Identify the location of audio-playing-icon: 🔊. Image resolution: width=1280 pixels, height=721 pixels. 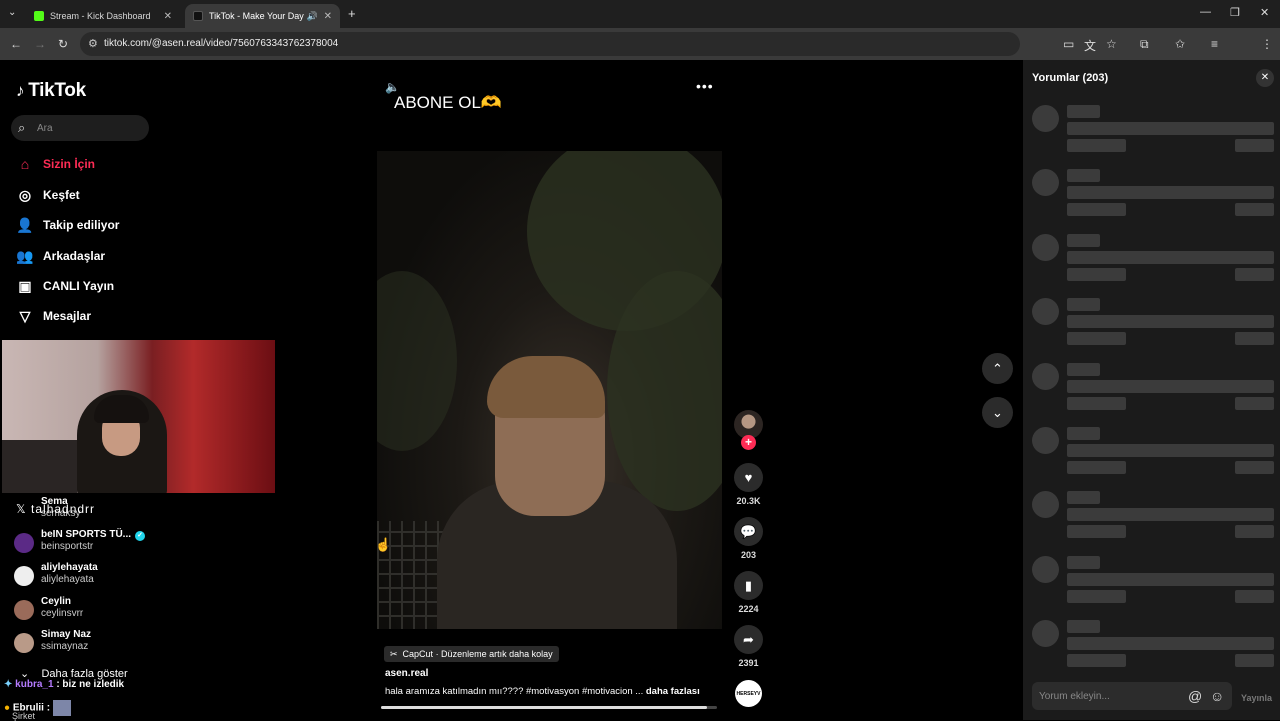
(312, 16).